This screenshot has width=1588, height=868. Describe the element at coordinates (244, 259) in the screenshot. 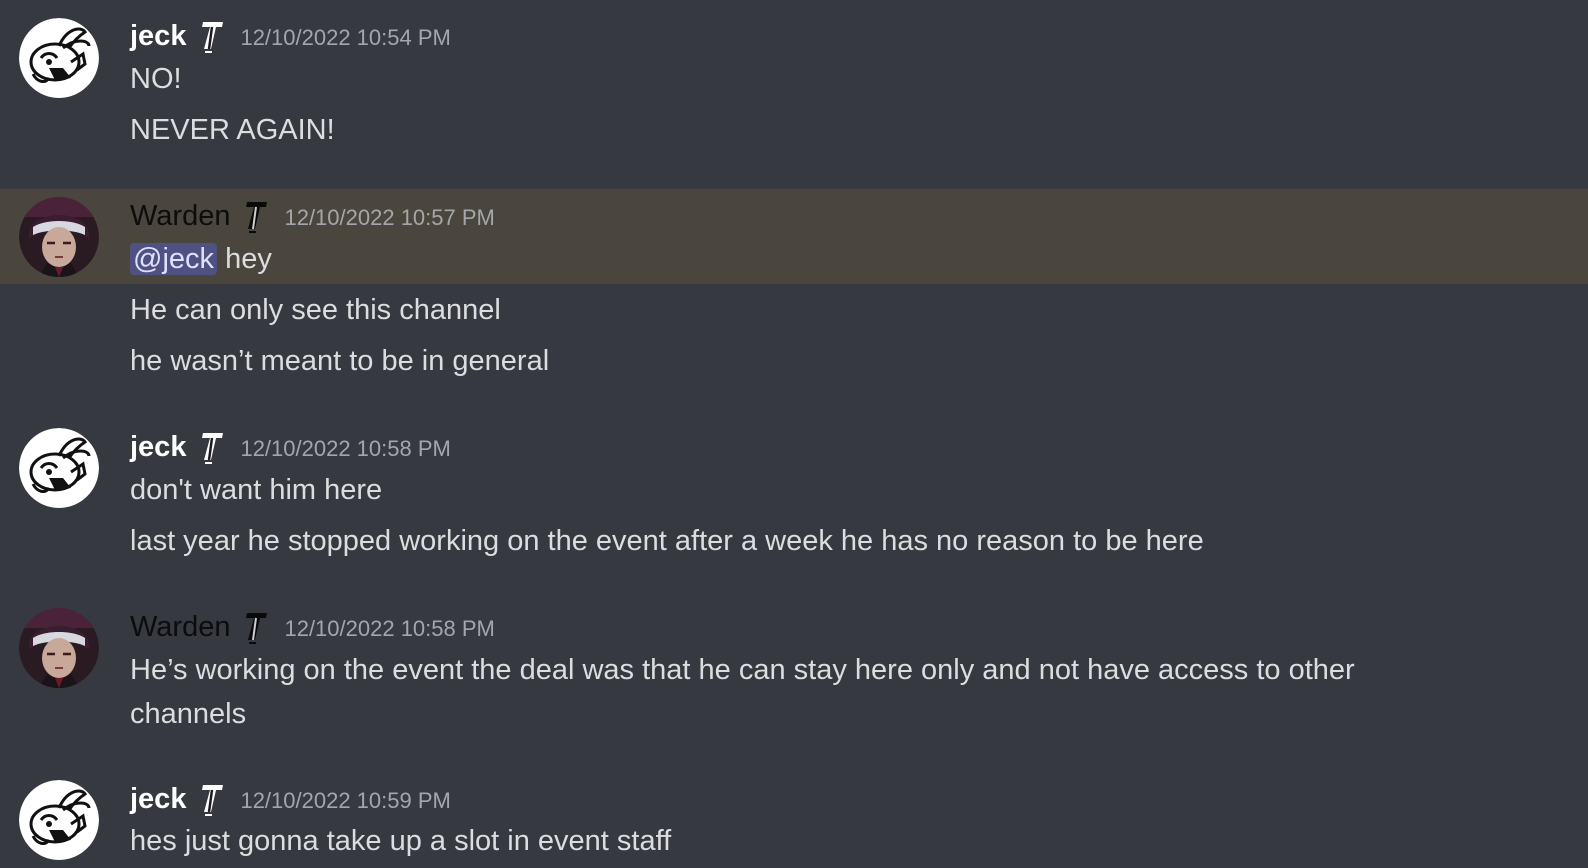

I see `message-text-rest: hey` at that location.